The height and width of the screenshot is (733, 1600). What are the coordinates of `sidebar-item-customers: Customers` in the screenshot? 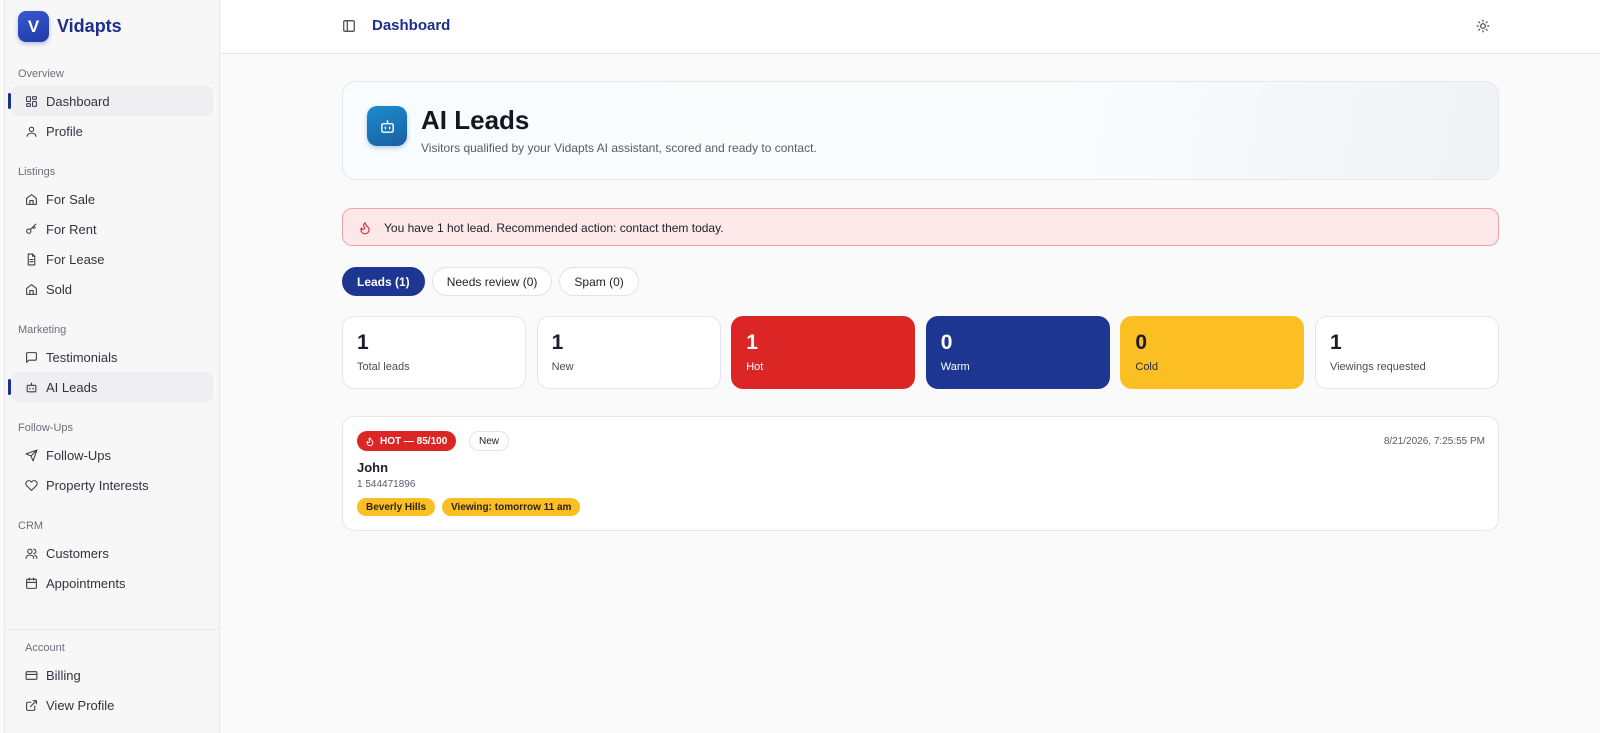 It's located at (112, 553).